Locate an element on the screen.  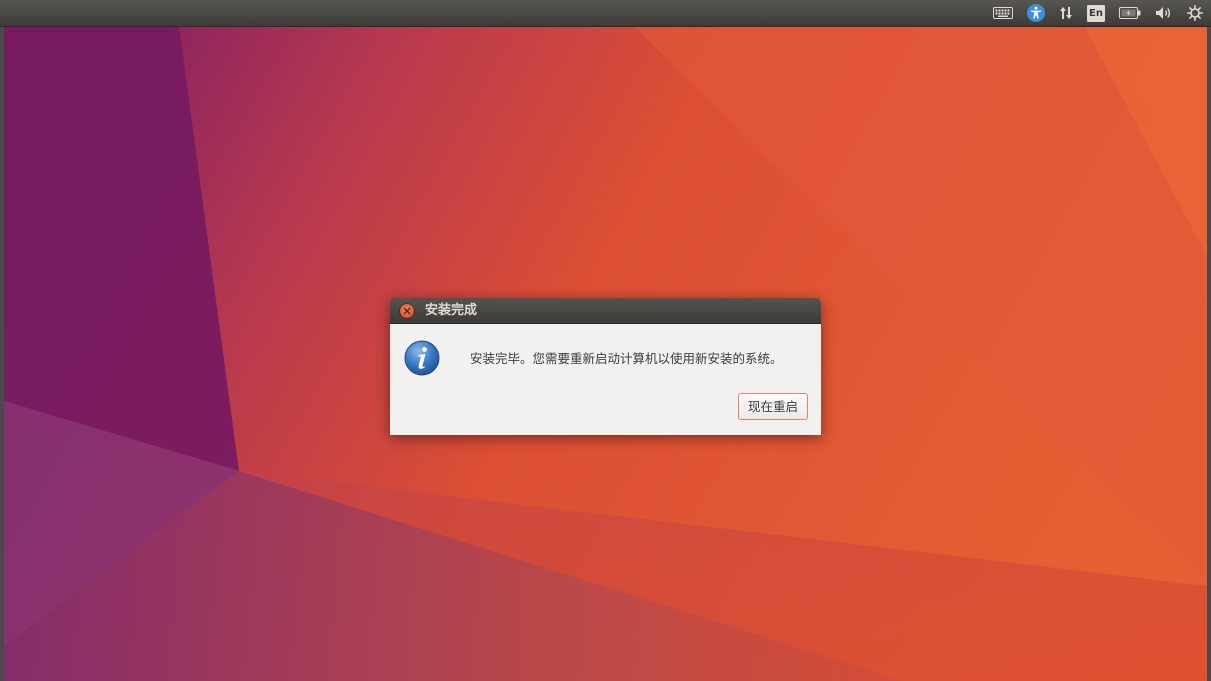
settings-gear-icon is located at coordinates (1195, 13).